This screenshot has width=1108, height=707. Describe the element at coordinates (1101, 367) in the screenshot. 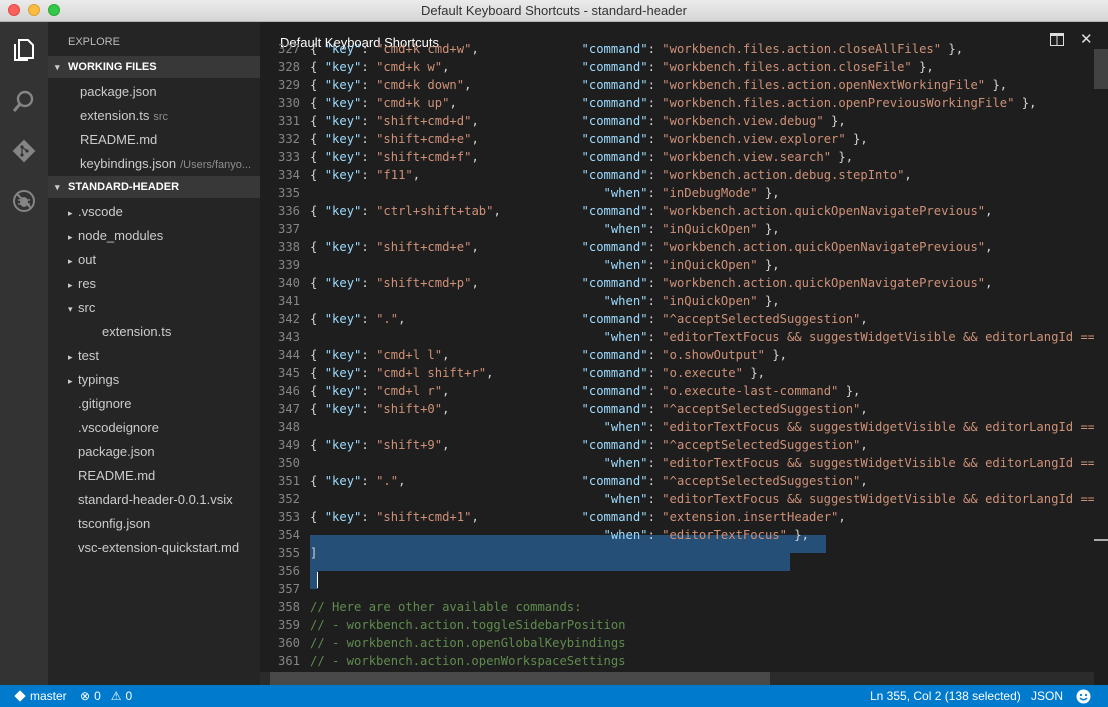

I see `vertical-scrollbar` at that location.